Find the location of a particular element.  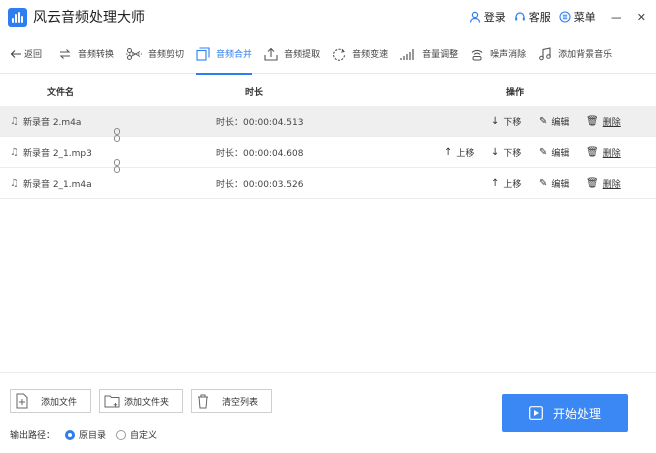

radio-original-dir: 原目录 is located at coordinates (85, 434).